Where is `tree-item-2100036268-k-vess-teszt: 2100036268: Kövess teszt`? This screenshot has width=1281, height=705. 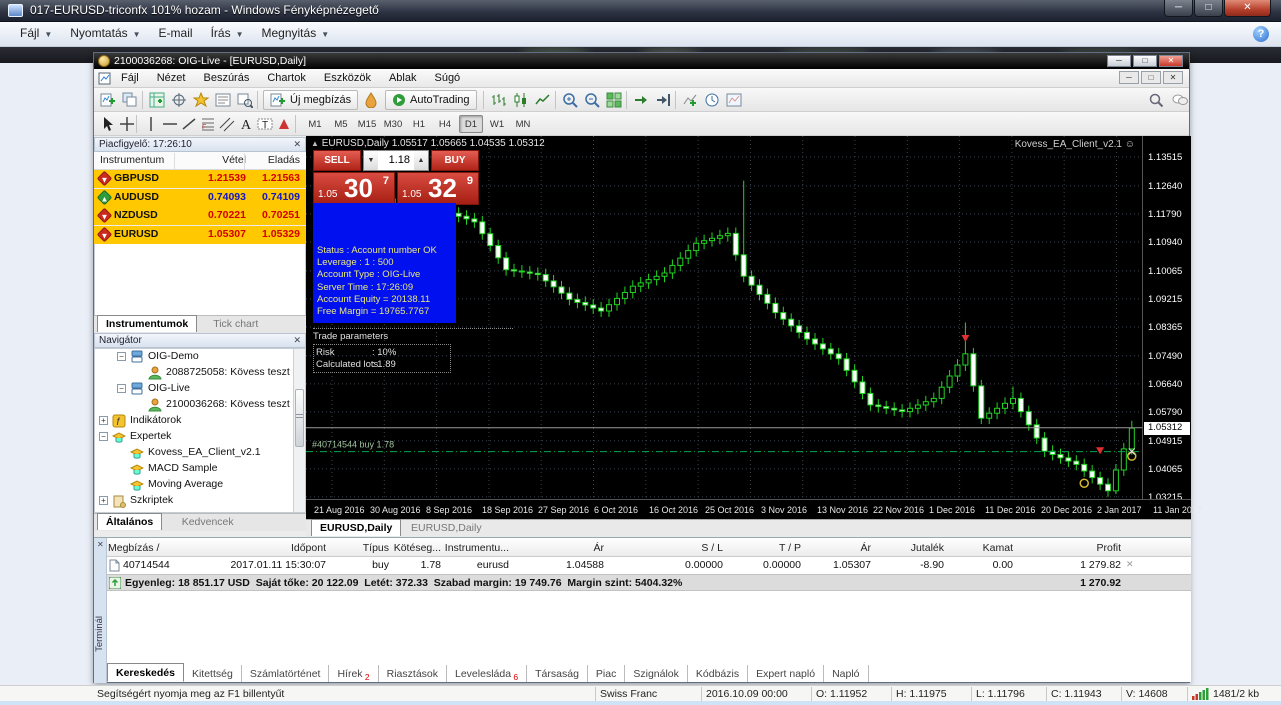 tree-item-2100036268-k-vess-teszt: 2100036268: Kövess teszt is located at coordinates (200, 405).